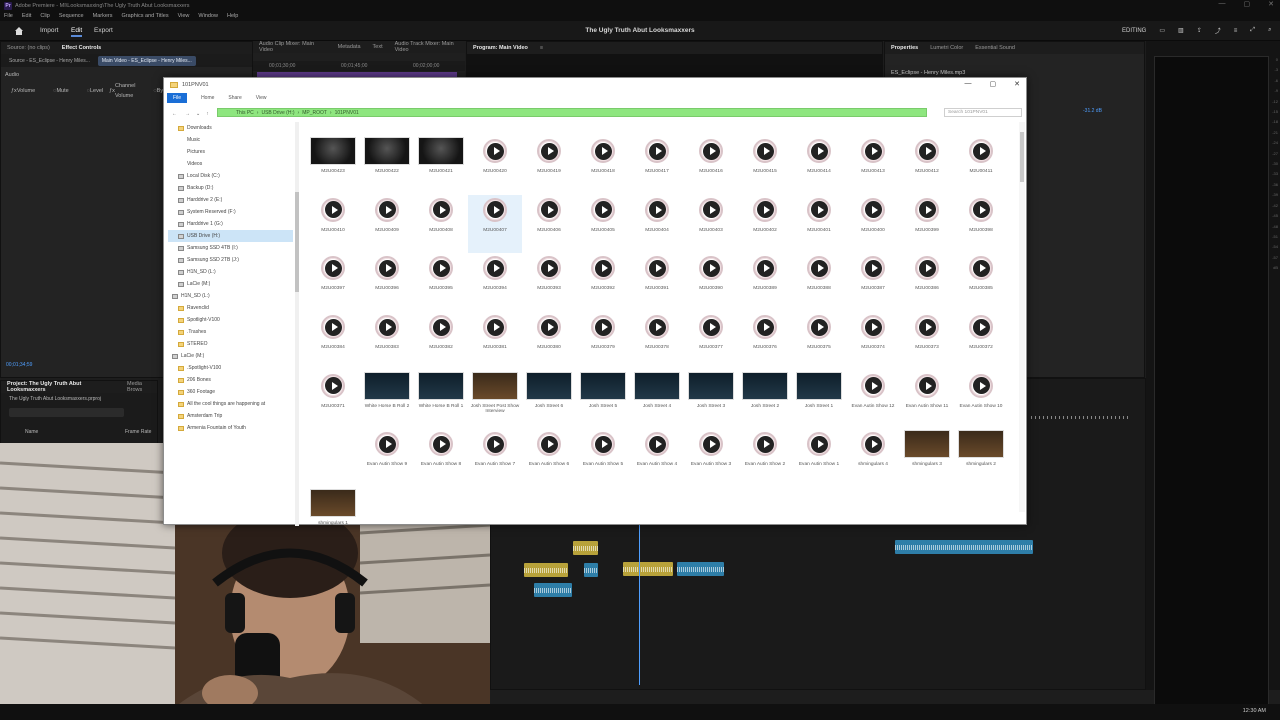 The image size is (1280, 720). What do you see at coordinates (981, 165) in the screenshot?
I see `file-item: M2U00411` at bounding box center [981, 165].